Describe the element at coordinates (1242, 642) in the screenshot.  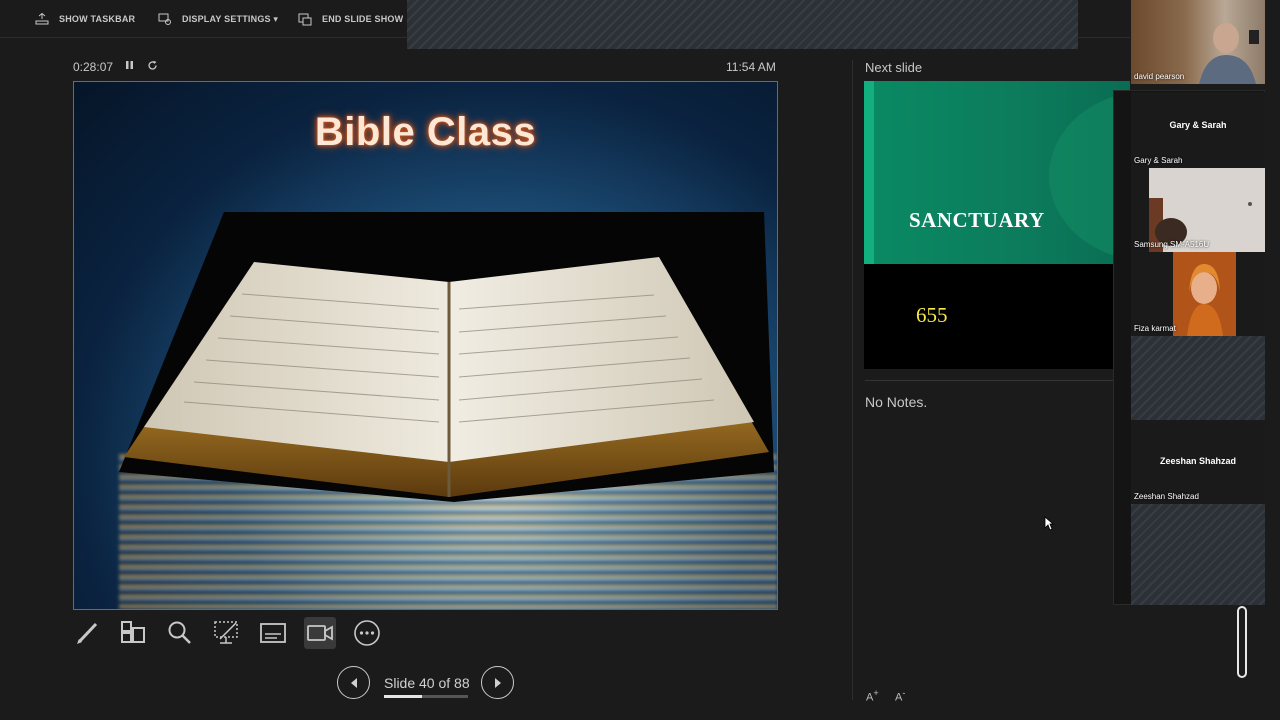
I see `gallery-scrollbar` at that location.